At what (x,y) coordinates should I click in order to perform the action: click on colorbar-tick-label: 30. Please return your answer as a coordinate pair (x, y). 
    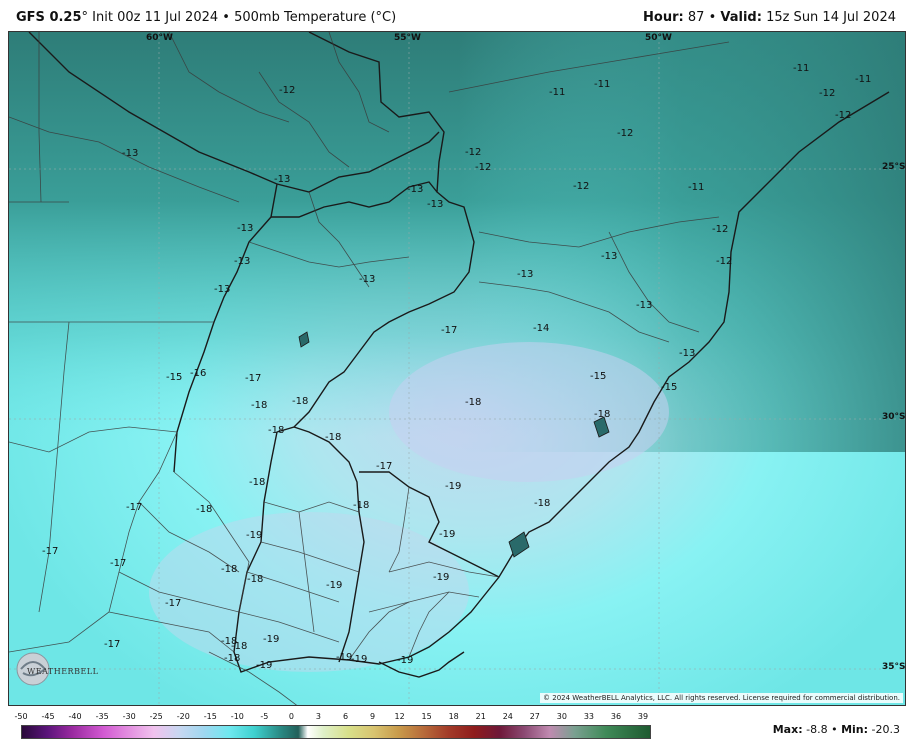
    Looking at the image, I should click on (561, 716).